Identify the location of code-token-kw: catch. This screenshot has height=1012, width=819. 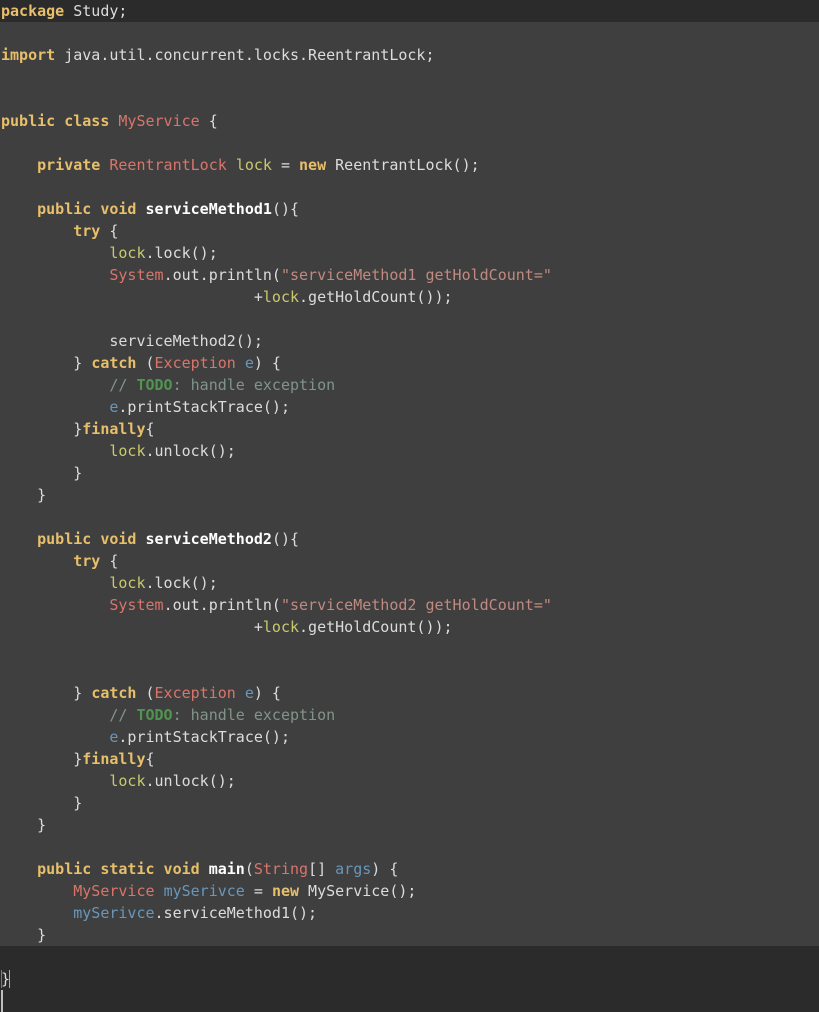
(114, 693).